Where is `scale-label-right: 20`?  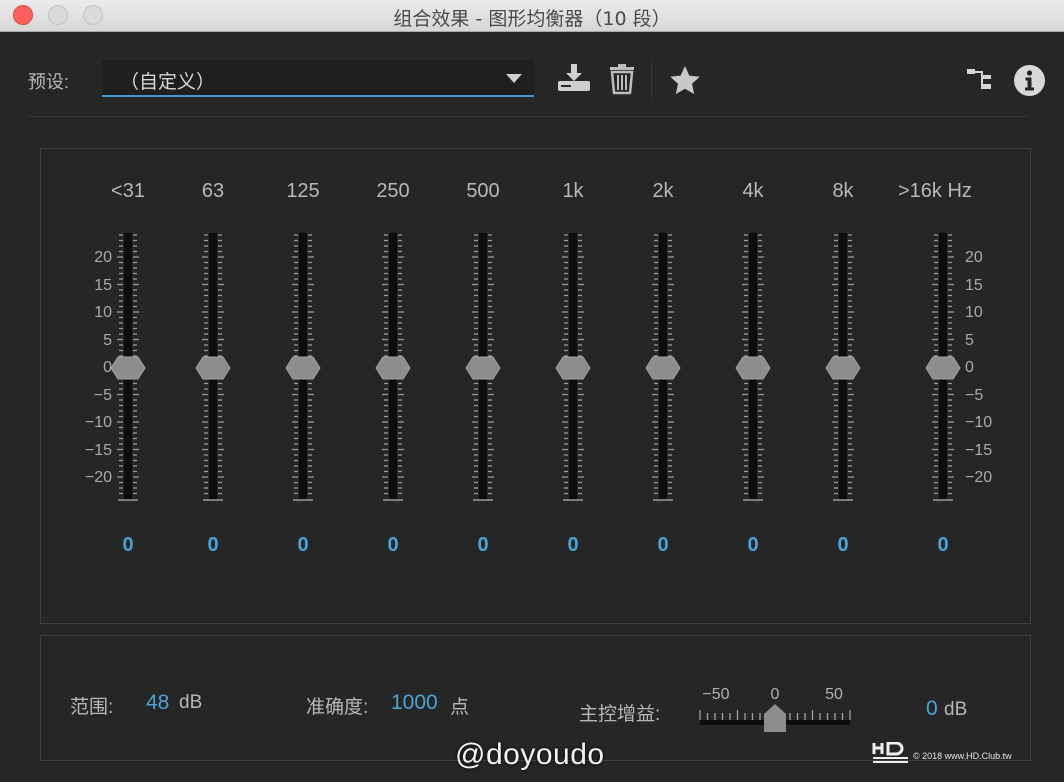
scale-label-right: 20 is located at coordinates (974, 257).